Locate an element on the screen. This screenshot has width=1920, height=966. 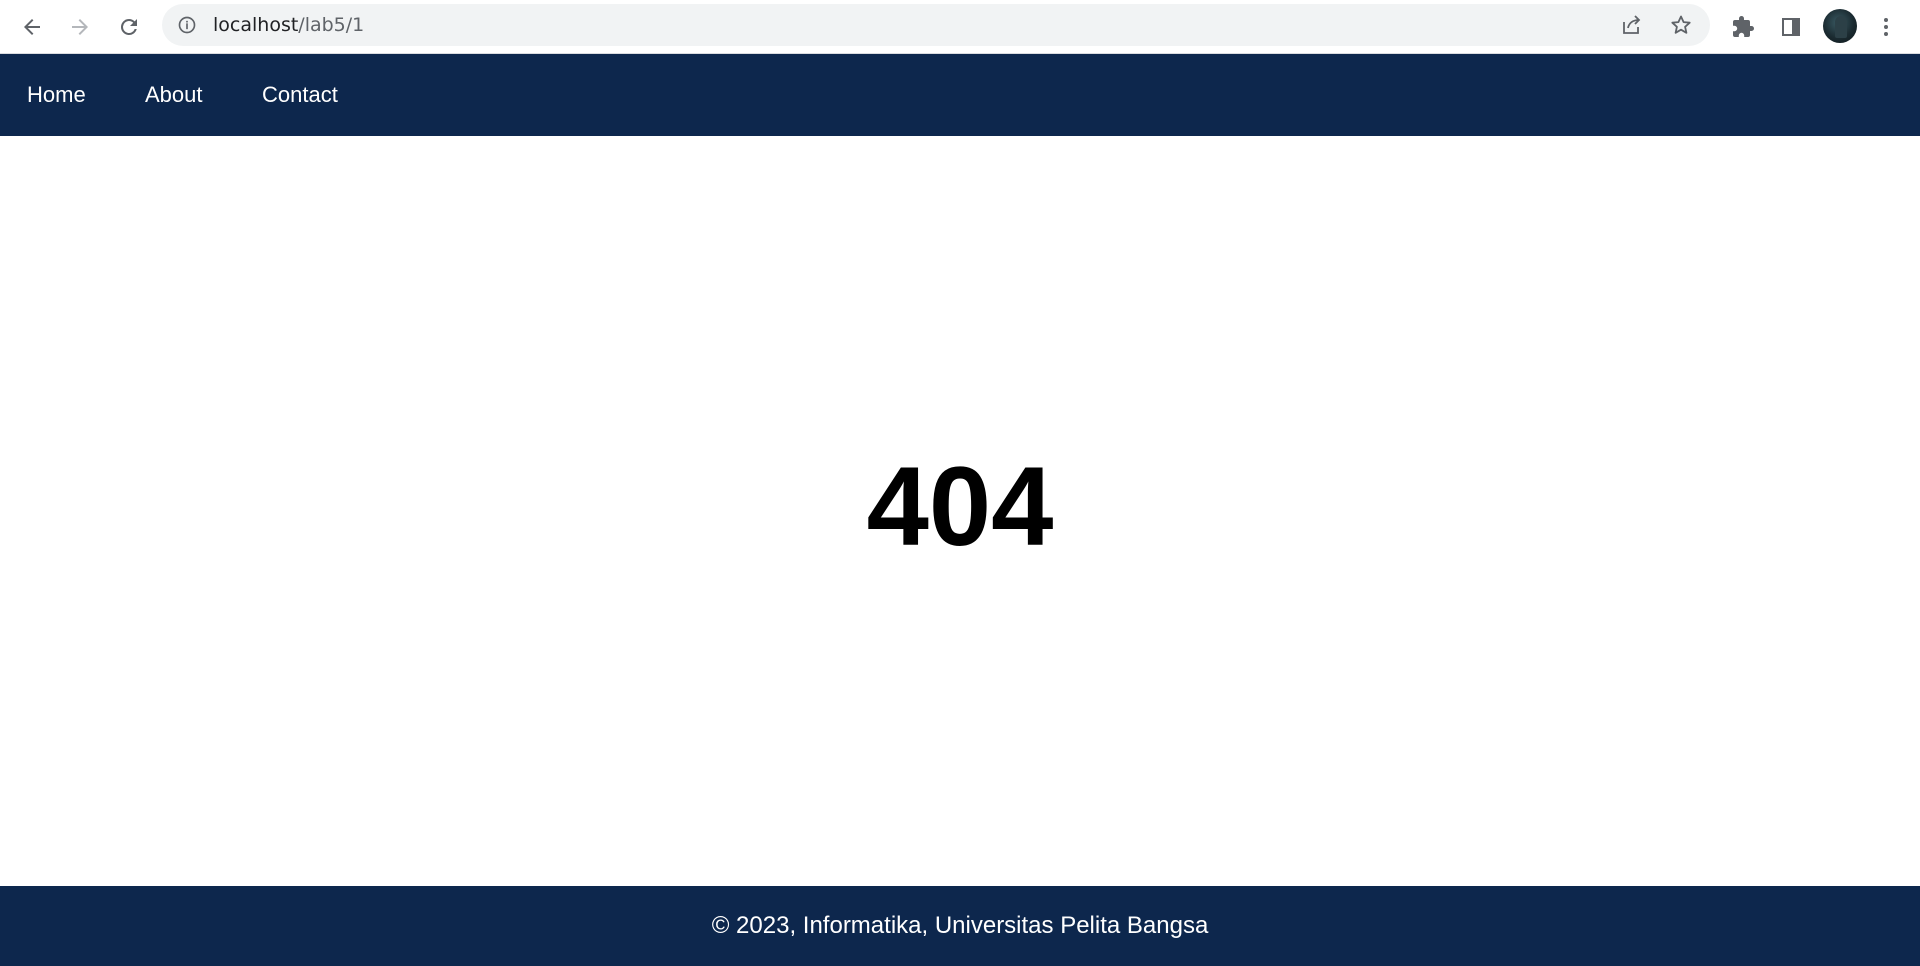
info-icon is located at coordinates (187, 25).